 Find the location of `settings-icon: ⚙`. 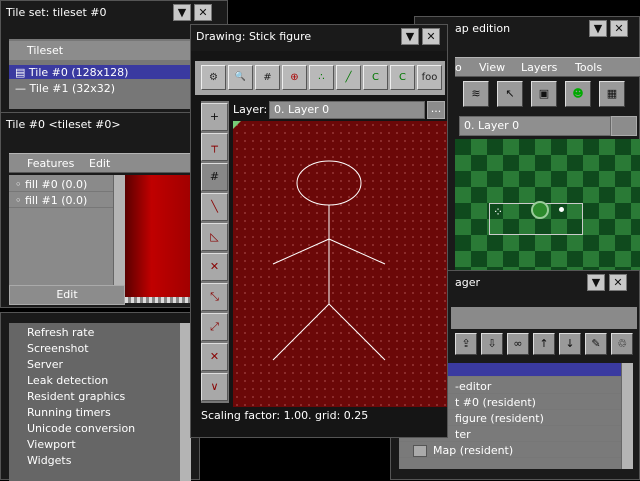

settings-icon: ⚙ is located at coordinates (213, 77).